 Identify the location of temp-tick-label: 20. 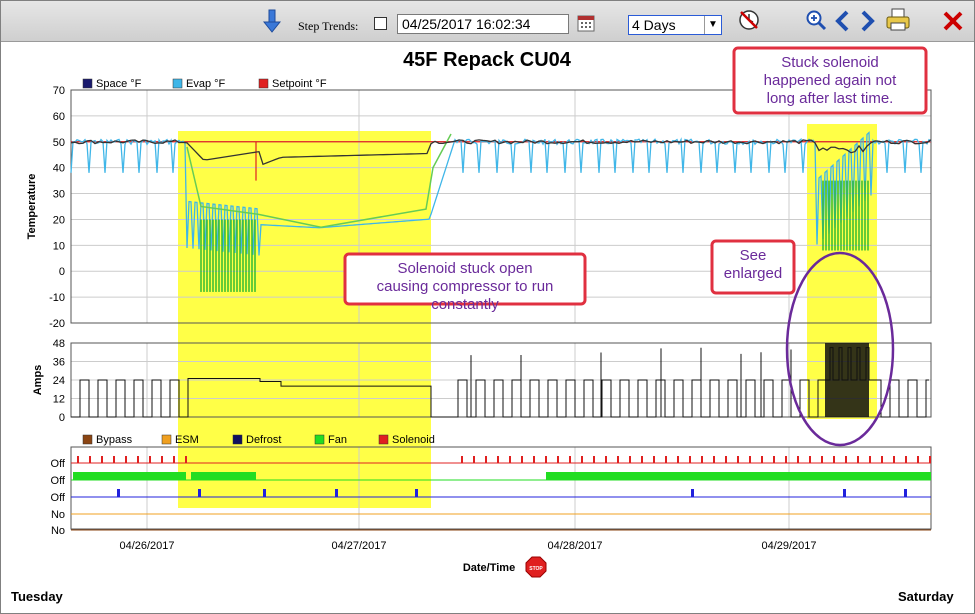
(59, 220).